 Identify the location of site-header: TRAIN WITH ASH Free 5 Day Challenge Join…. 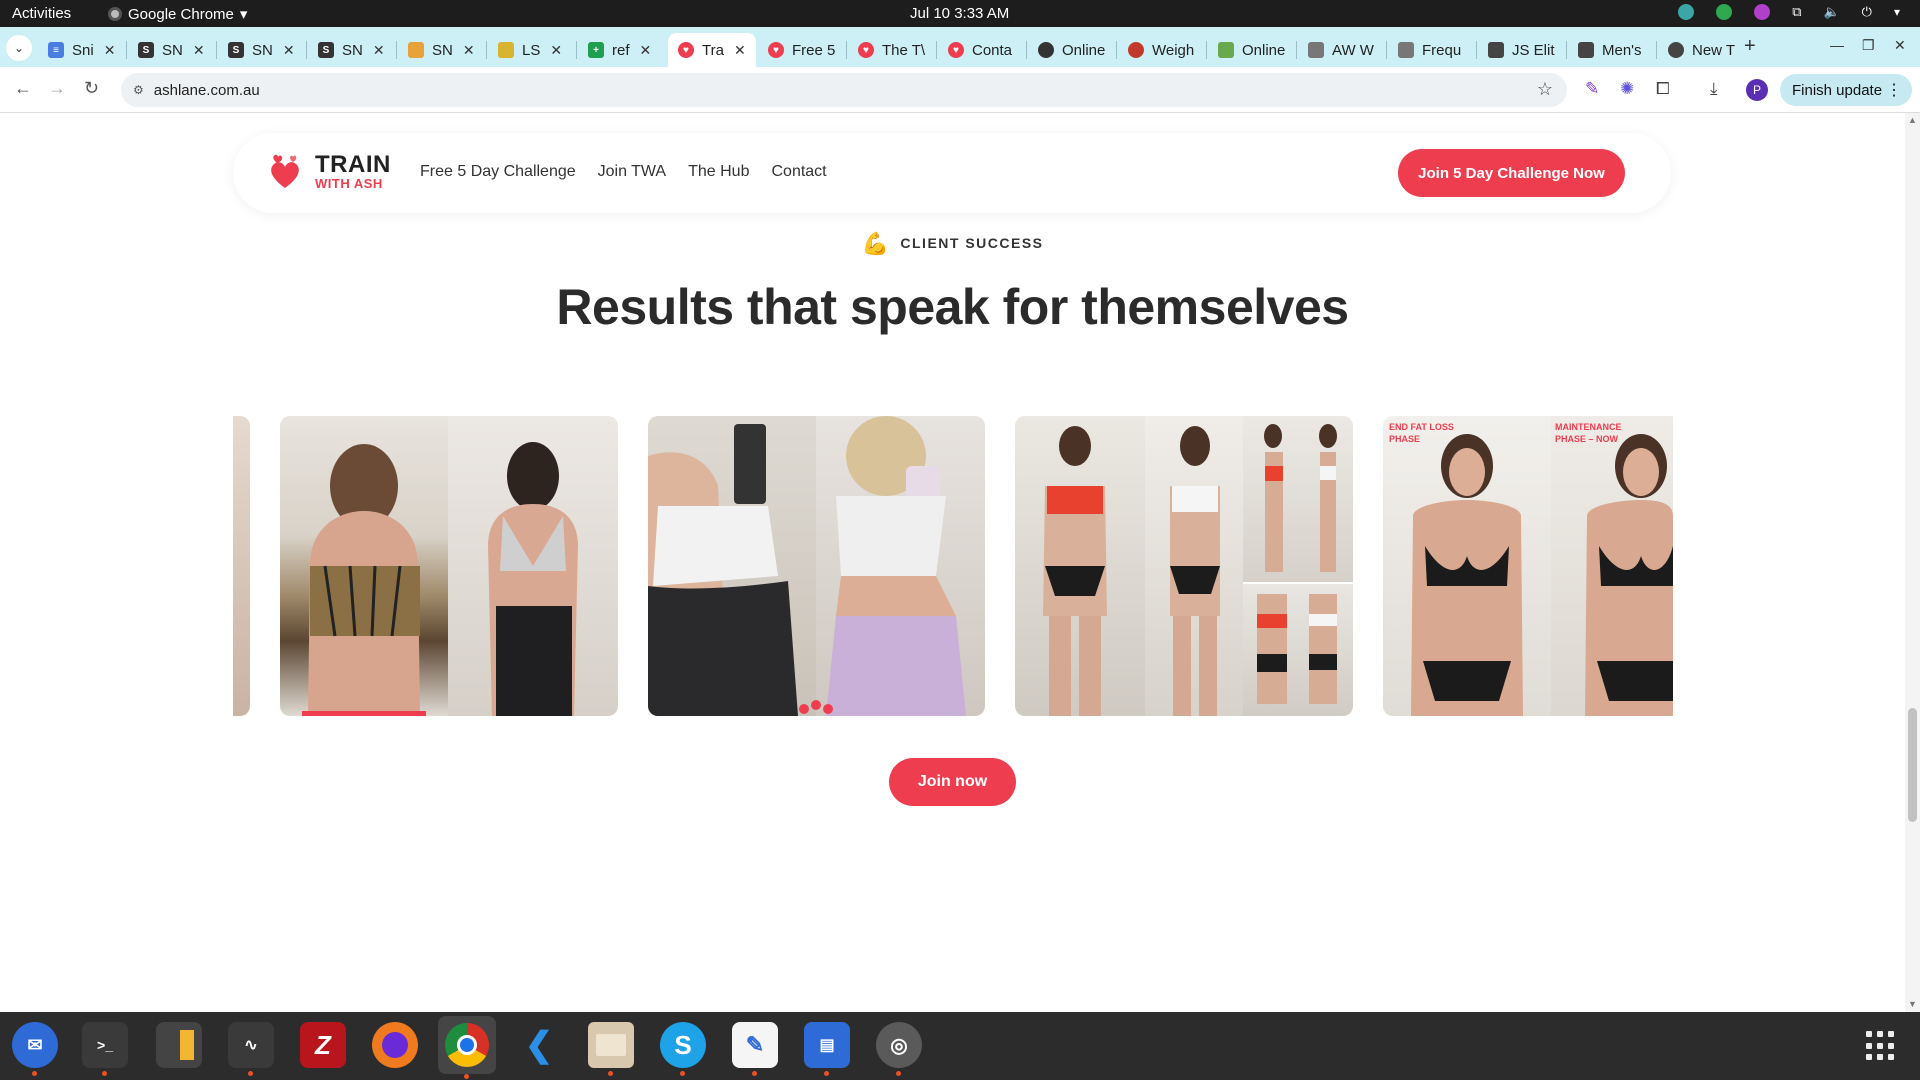
(952, 173).